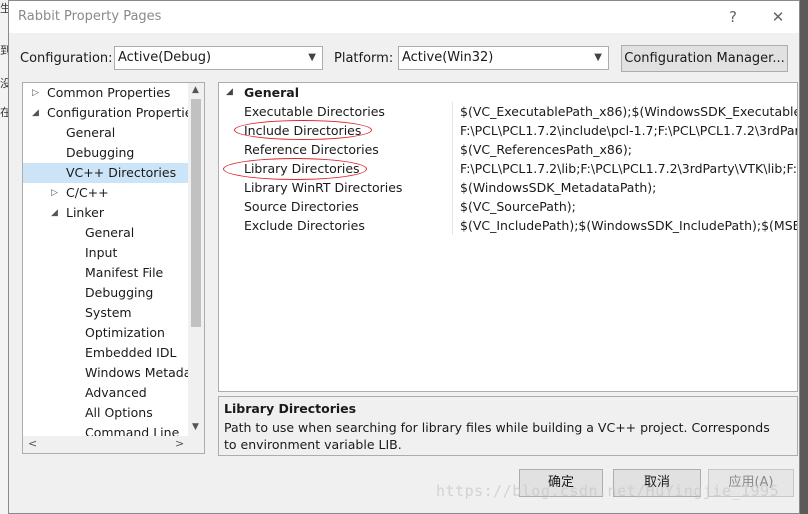 The image size is (808, 514). I want to click on chevron-up-icon: ▲, so click(195, 90).